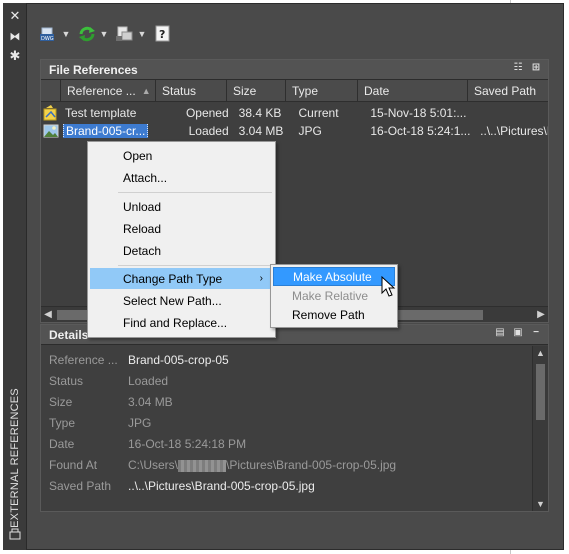  Describe the element at coordinates (146, 90) in the screenshot. I see `sort-ascending-icon: ▲` at that location.